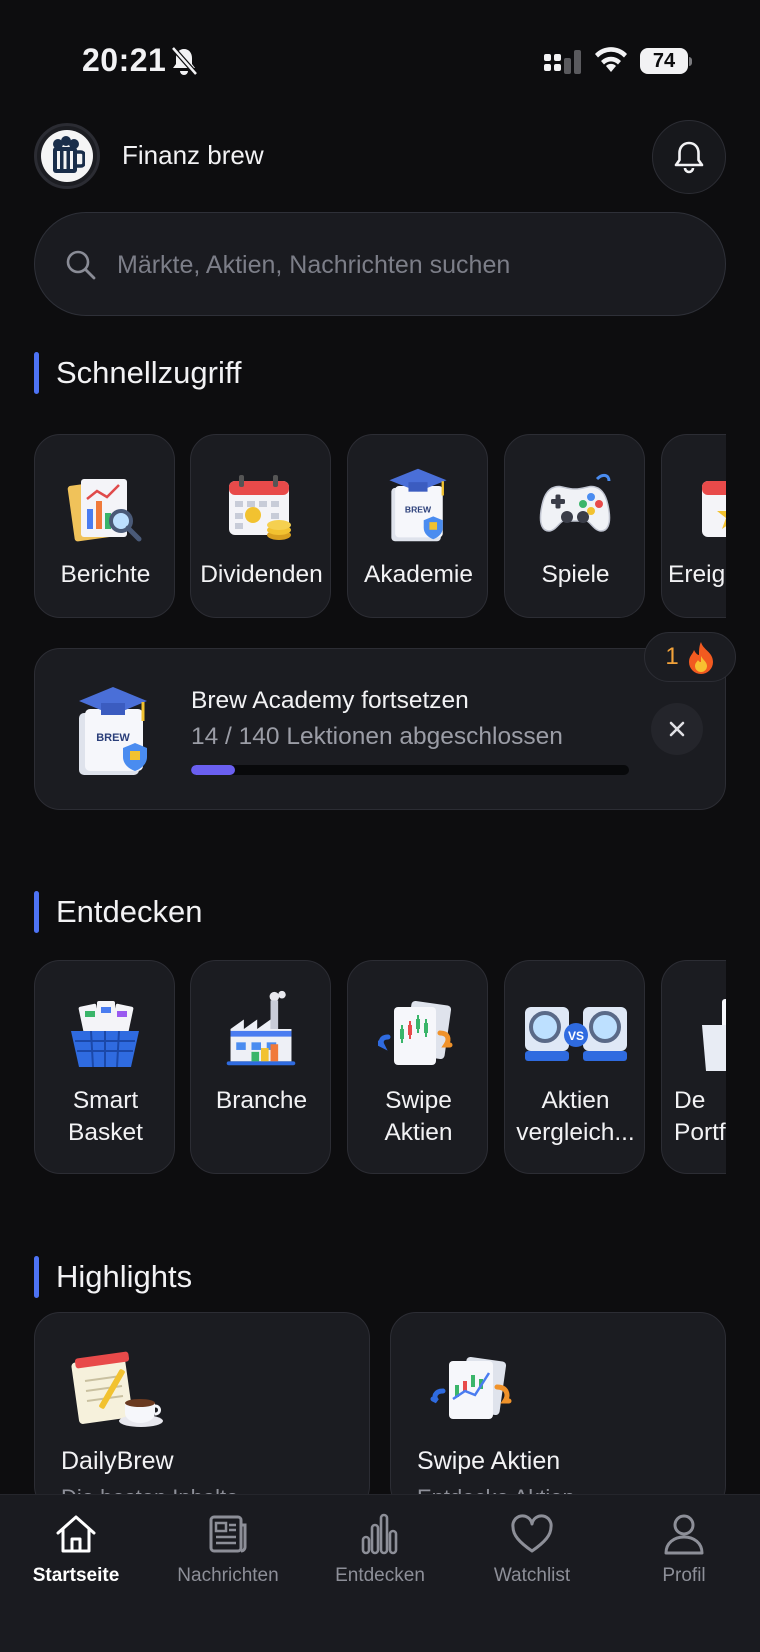 This screenshot has height=1652, width=760. I want to click on daily-notes-icon, so click(117, 1389).